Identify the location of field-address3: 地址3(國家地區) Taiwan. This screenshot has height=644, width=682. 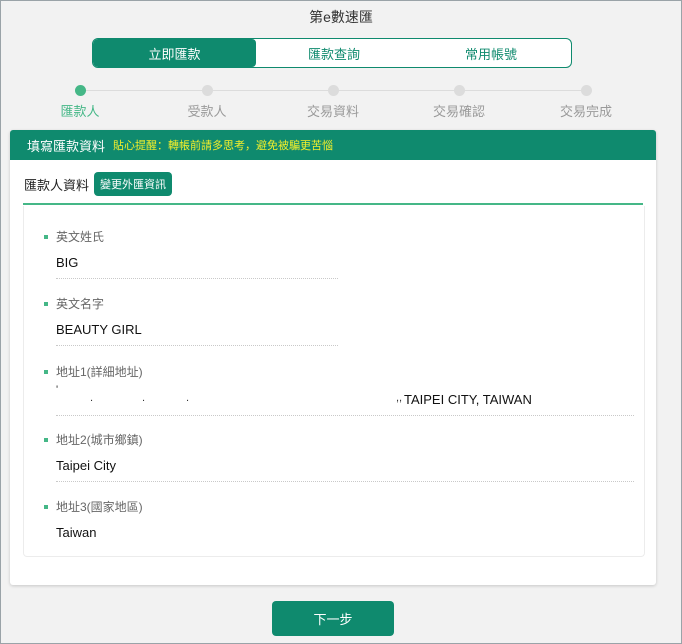
(339, 519).